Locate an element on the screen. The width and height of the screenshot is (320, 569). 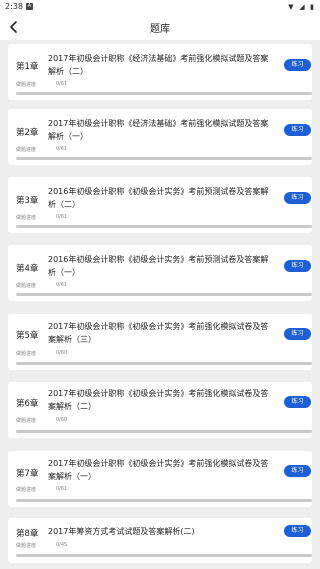
chapter-number: 第2章 is located at coordinates (27, 133).